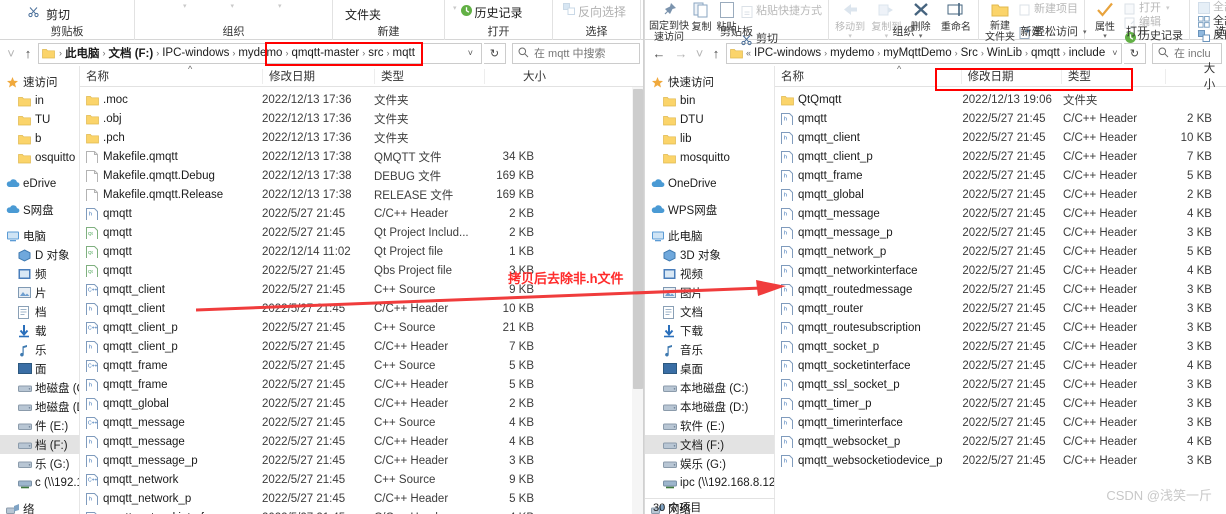 The height and width of the screenshot is (514, 1226). Describe the element at coordinates (1045, 53) in the screenshot. I see `breadcrumb-item-5: qmqtt` at that location.